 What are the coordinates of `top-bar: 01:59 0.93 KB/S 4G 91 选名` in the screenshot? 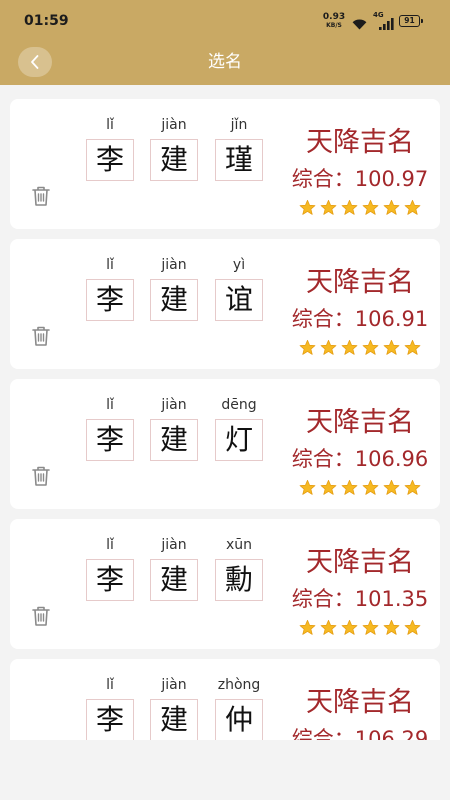 It's located at (225, 42).